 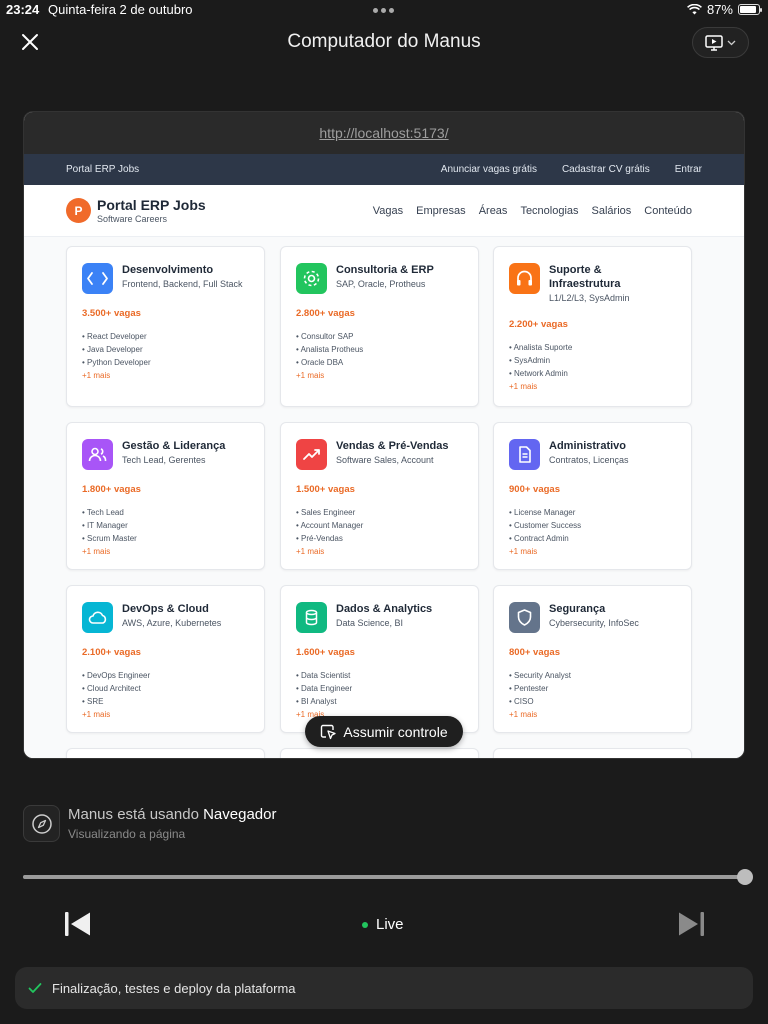 I want to click on browser-tool-badge, so click(x=41, y=823).